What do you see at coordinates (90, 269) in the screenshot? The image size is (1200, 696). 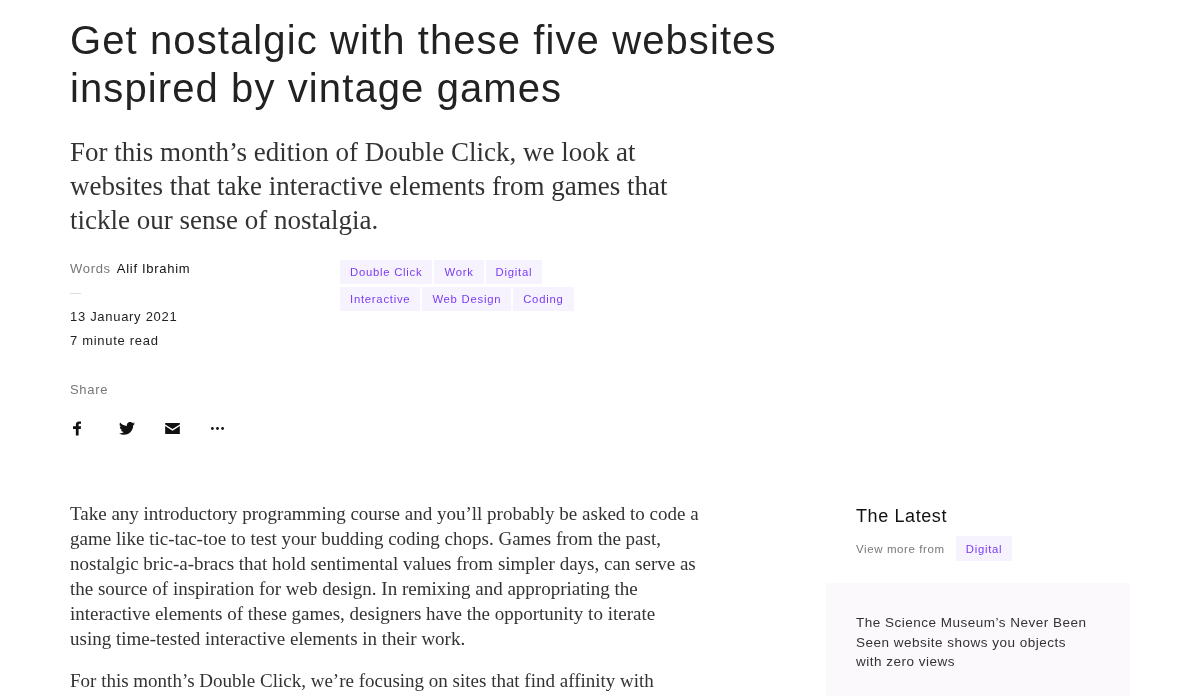 I see `byline-label: Words` at bounding box center [90, 269].